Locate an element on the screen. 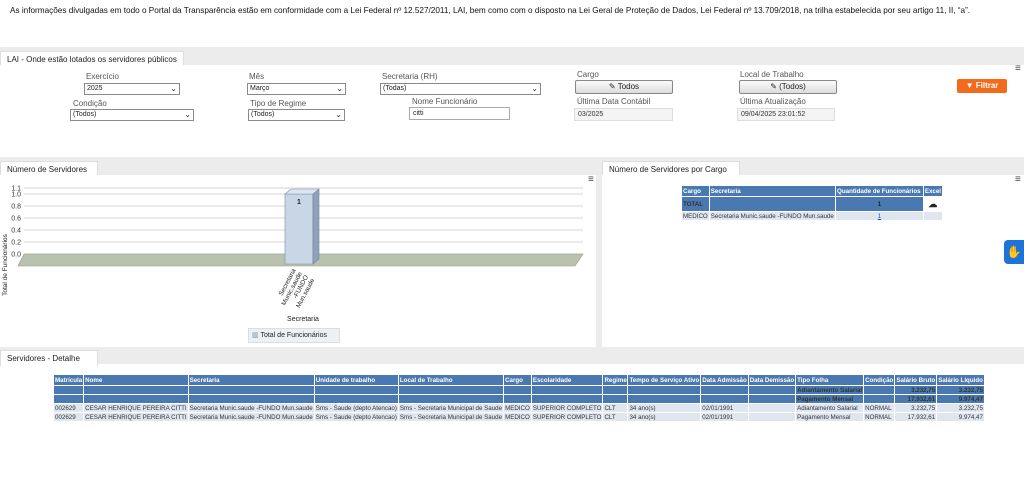  secretaria-select: (Todas) ⌄ is located at coordinates (460, 89).